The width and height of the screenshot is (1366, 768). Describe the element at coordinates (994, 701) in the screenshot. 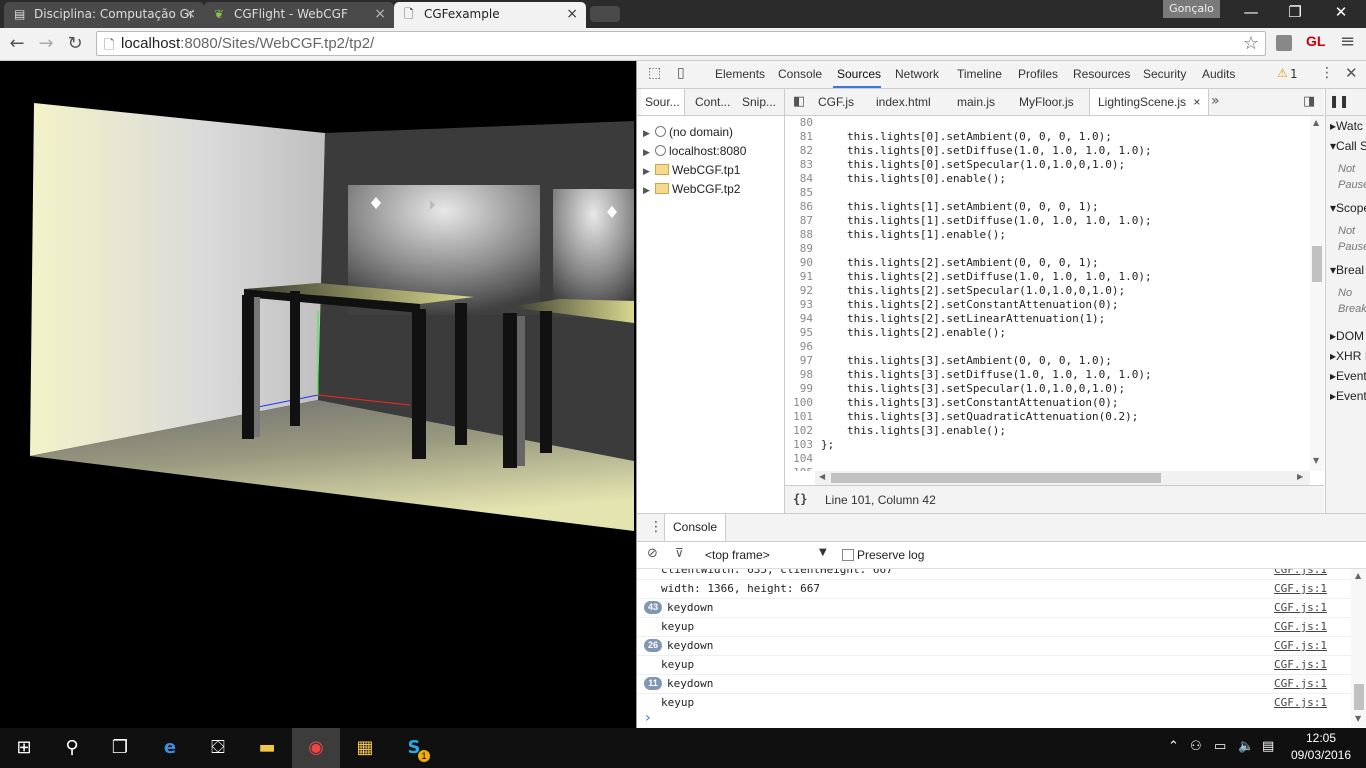

I see `console-message: keyup CGF.js:1` at that location.